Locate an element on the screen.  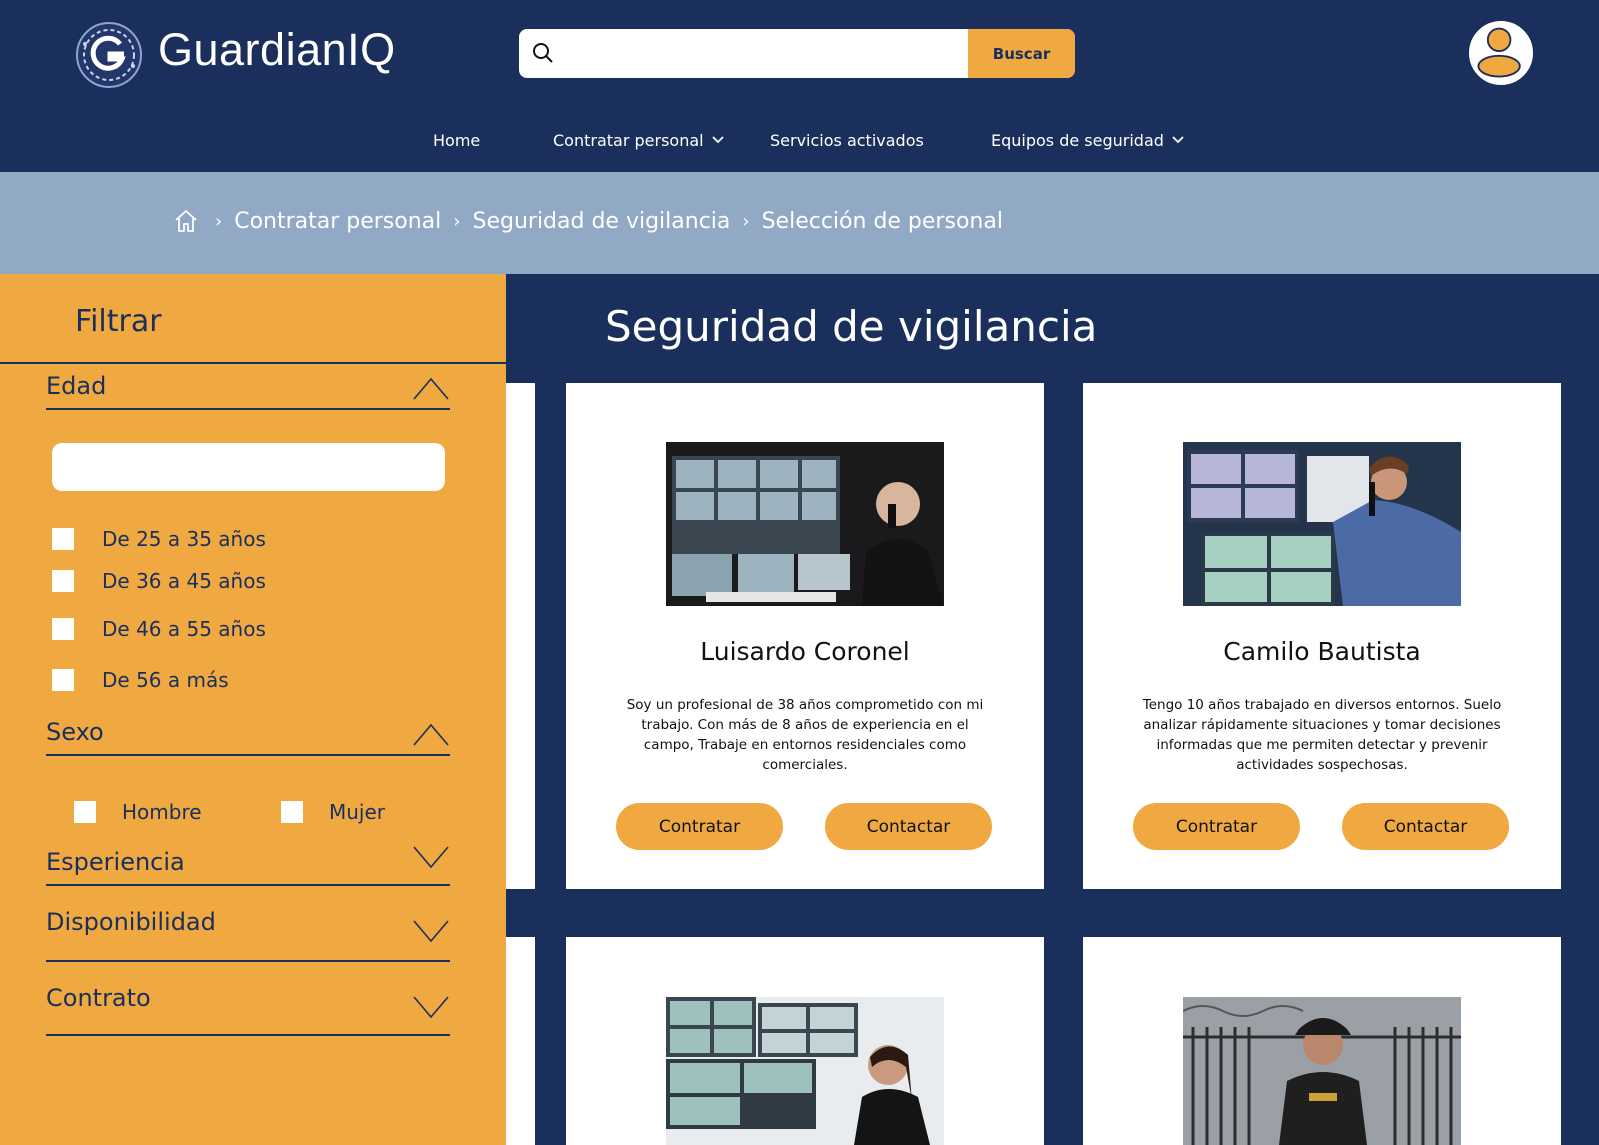
page-title: Seguridad de vigilancia is located at coordinates (851, 326).